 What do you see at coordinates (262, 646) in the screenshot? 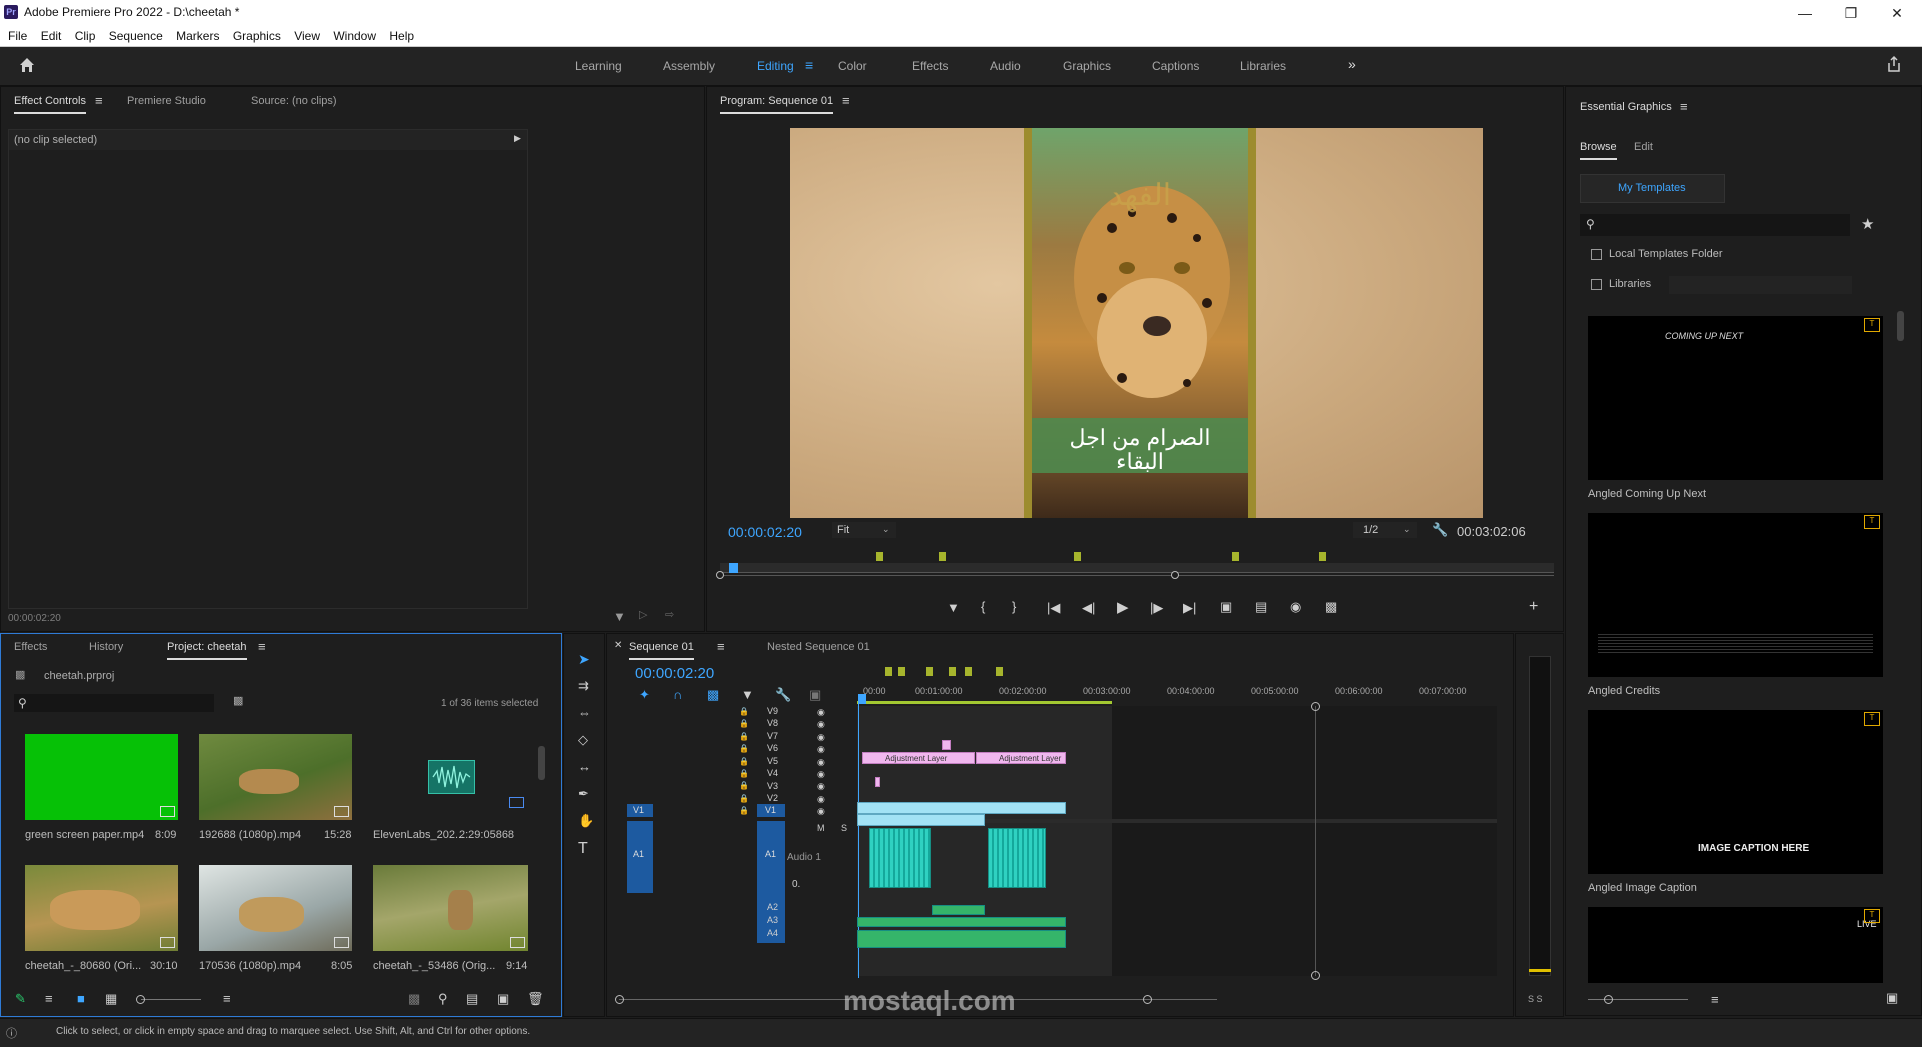
I see `project-menu-icon: ≡` at bounding box center [262, 646].